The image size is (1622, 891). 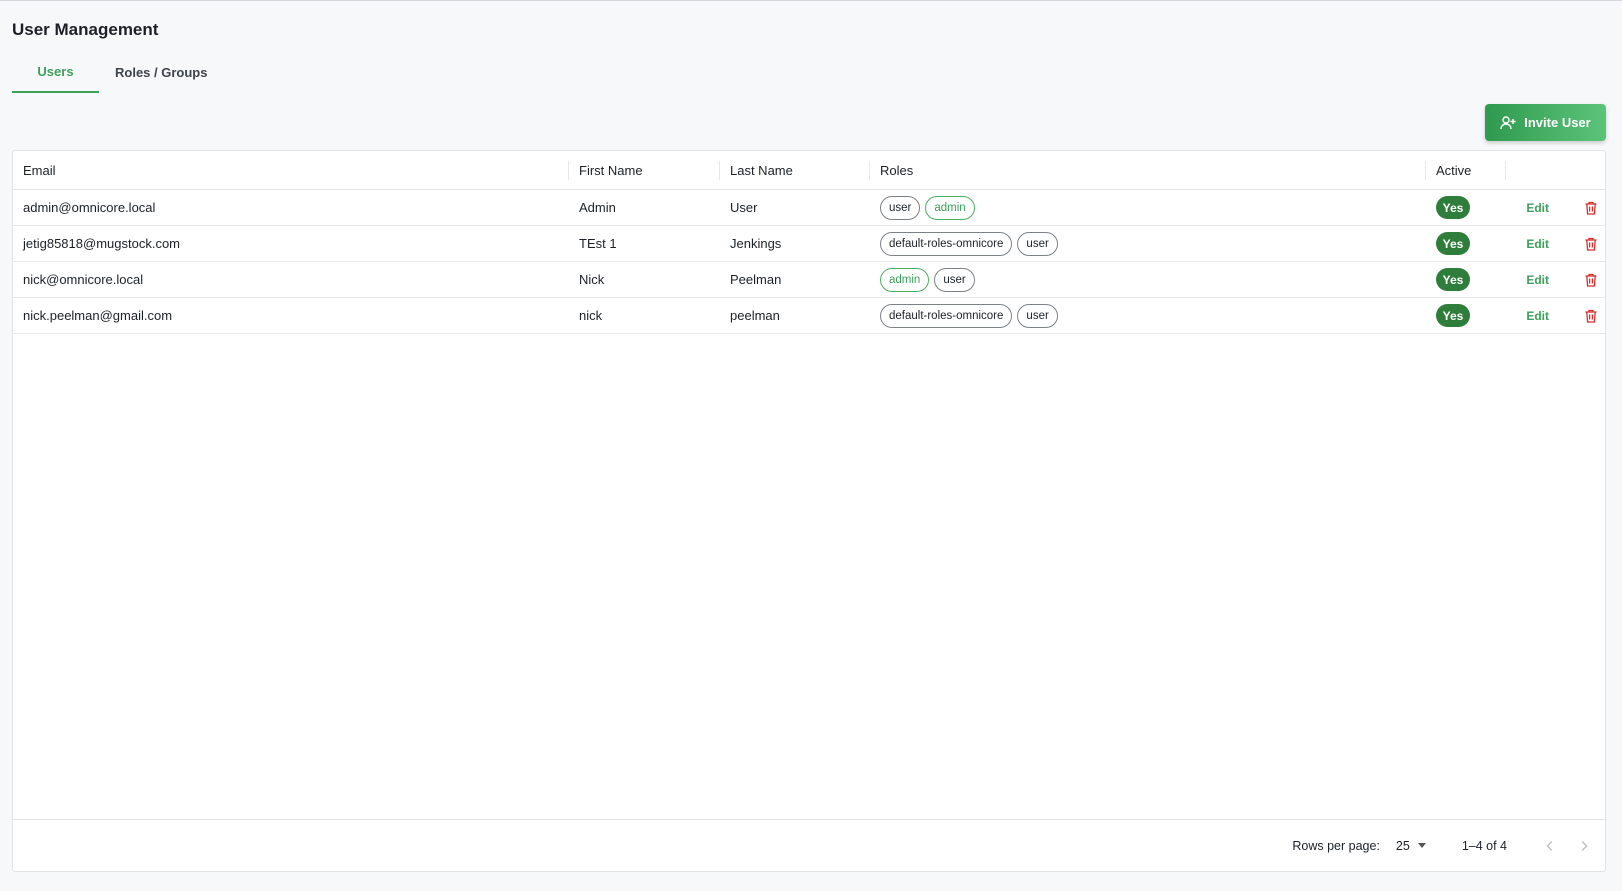 I want to click on table-pagination: Rows per page: 25 1–4 of 4, so click(x=809, y=845).